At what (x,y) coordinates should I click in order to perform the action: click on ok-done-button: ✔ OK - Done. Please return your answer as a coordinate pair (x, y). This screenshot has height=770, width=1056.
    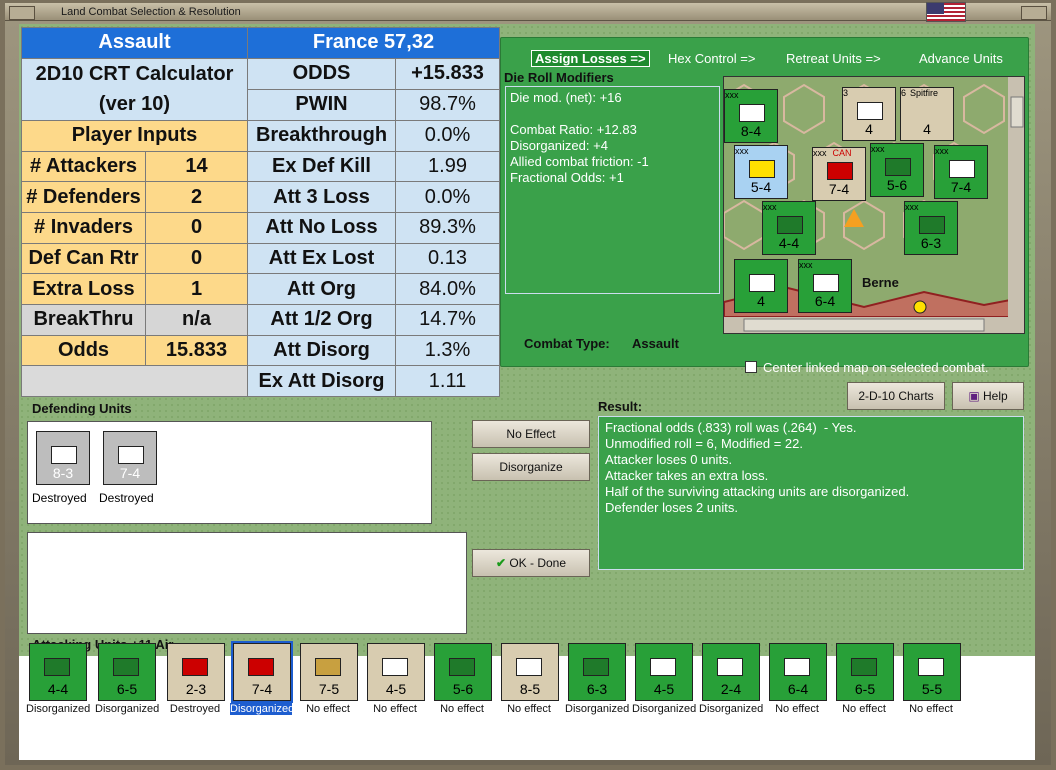
    Looking at the image, I should click on (531, 563).